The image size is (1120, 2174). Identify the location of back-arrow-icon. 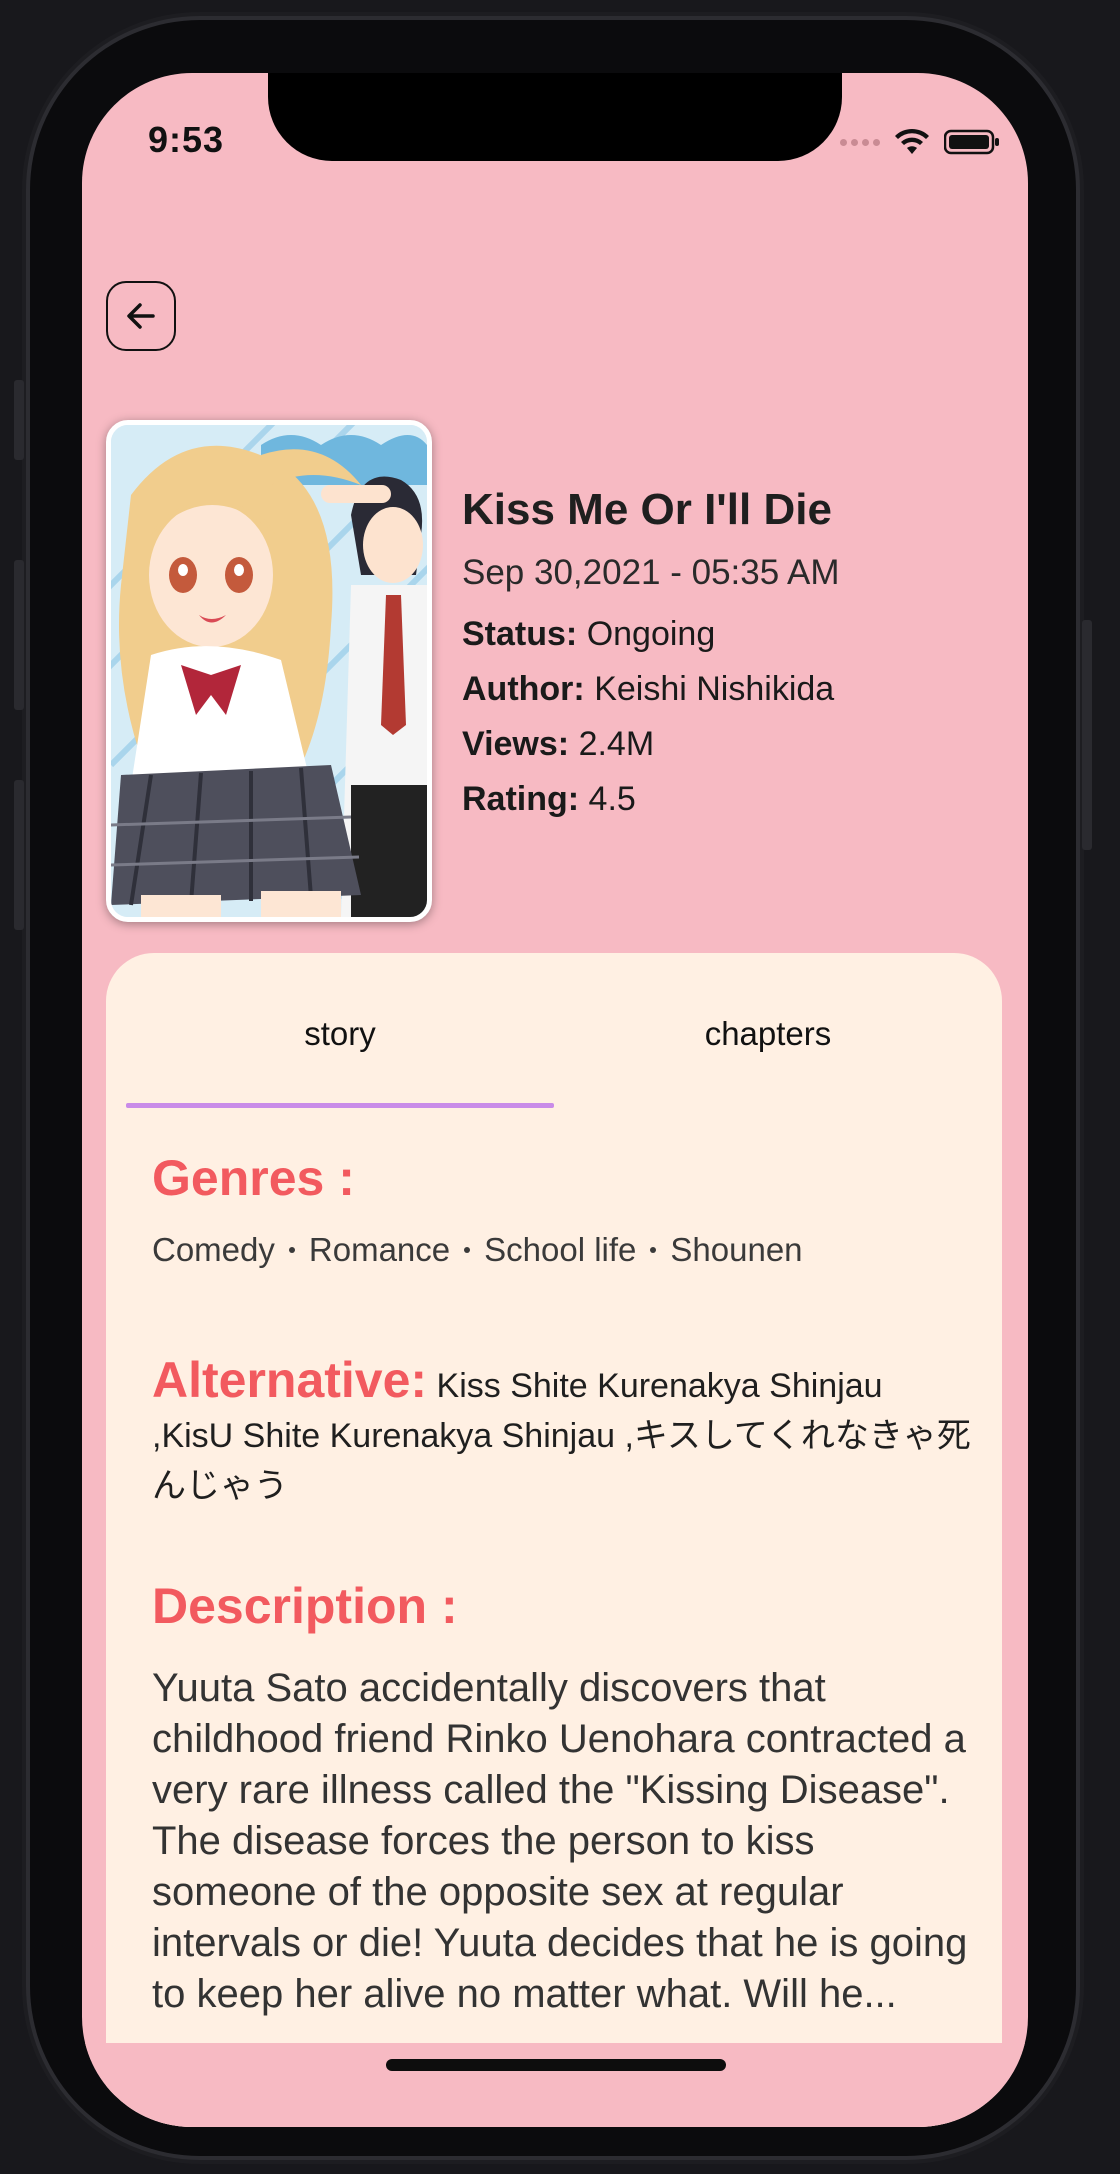
(141, 316).